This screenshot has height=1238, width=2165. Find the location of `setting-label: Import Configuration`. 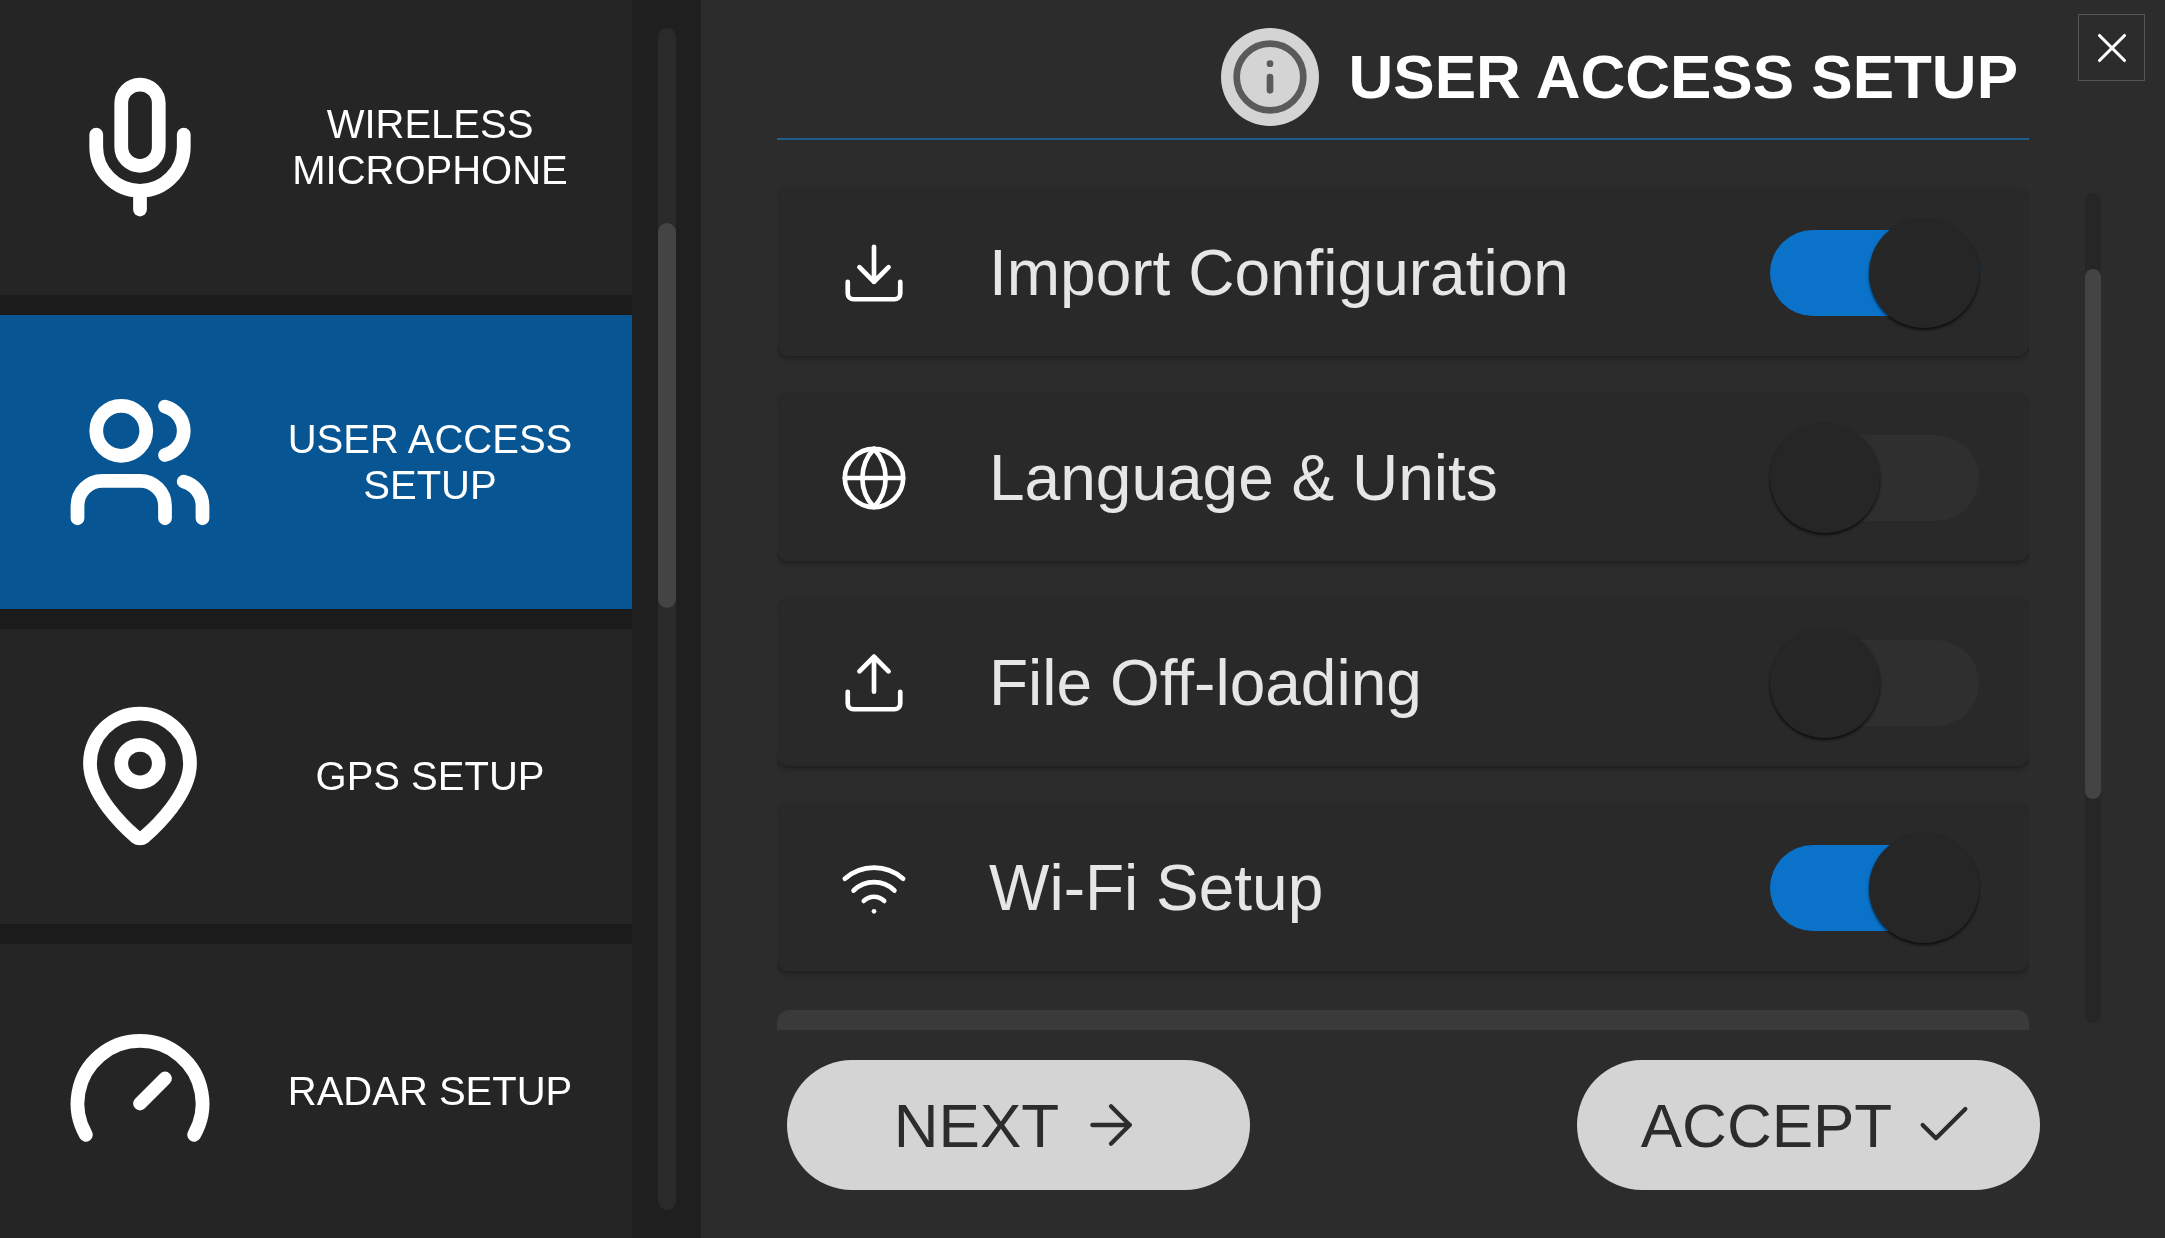

setting-label: Import Configuration is located at coordinates (1279, 273).